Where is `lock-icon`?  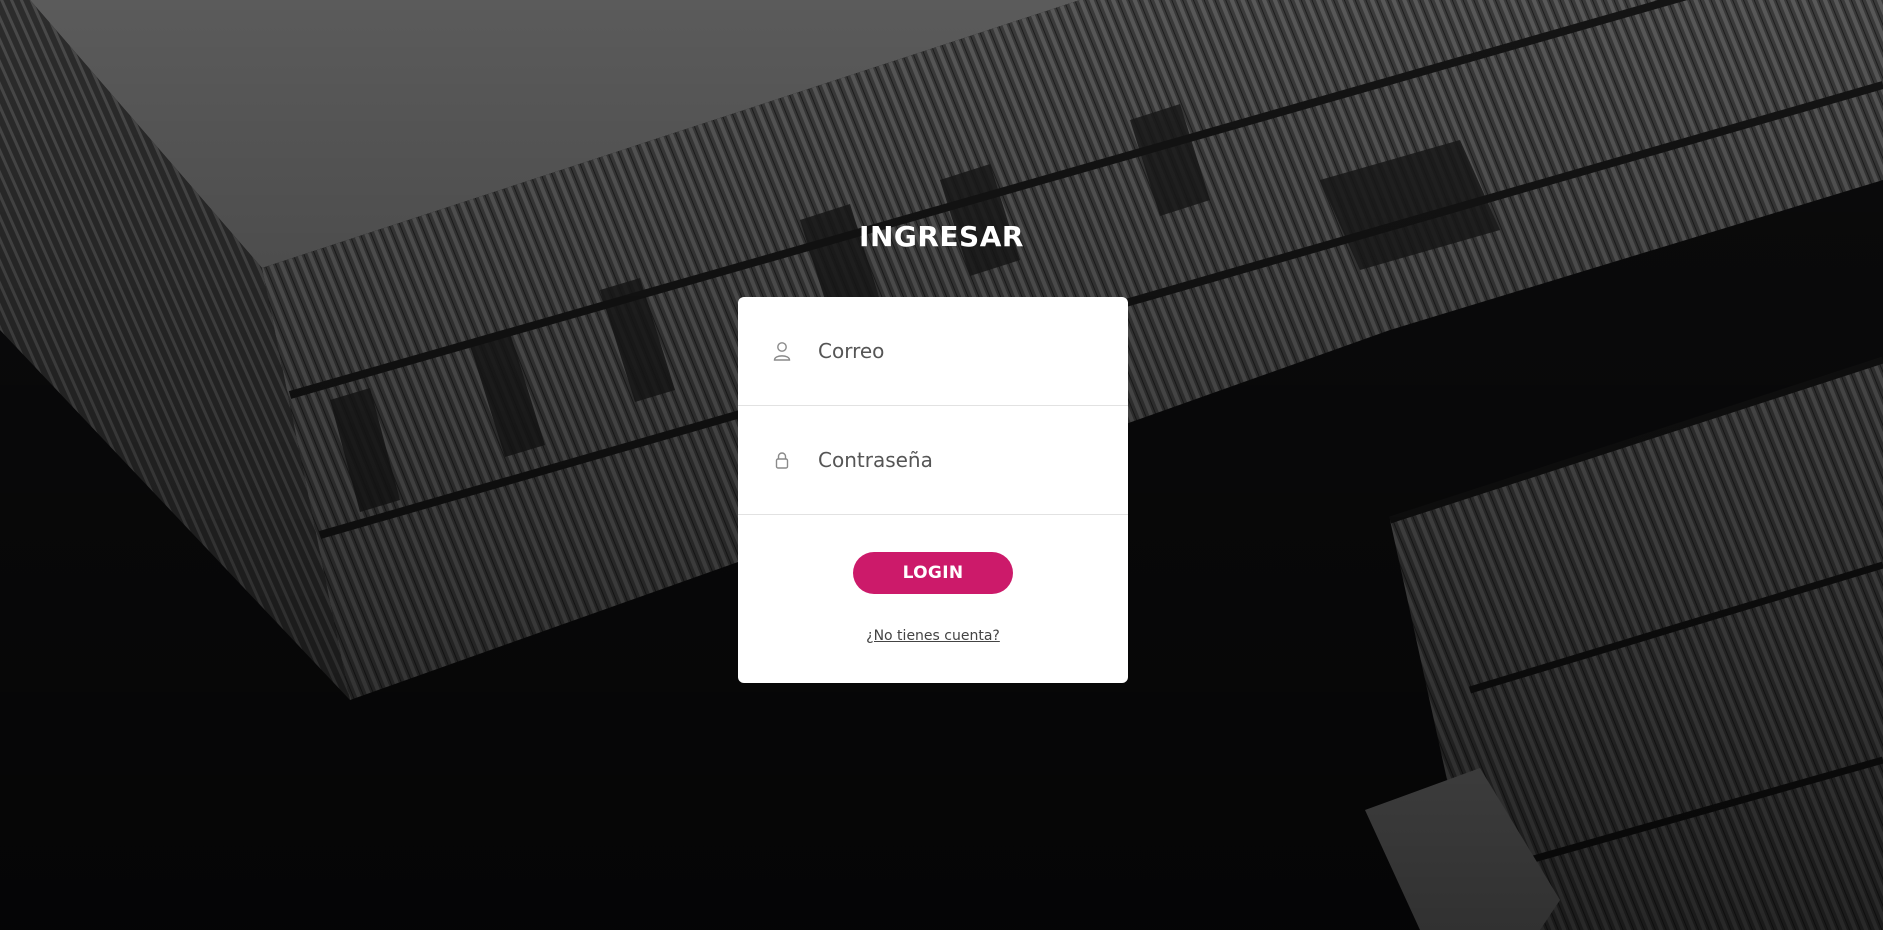
lock-icon is located at coordinates (782, 460).